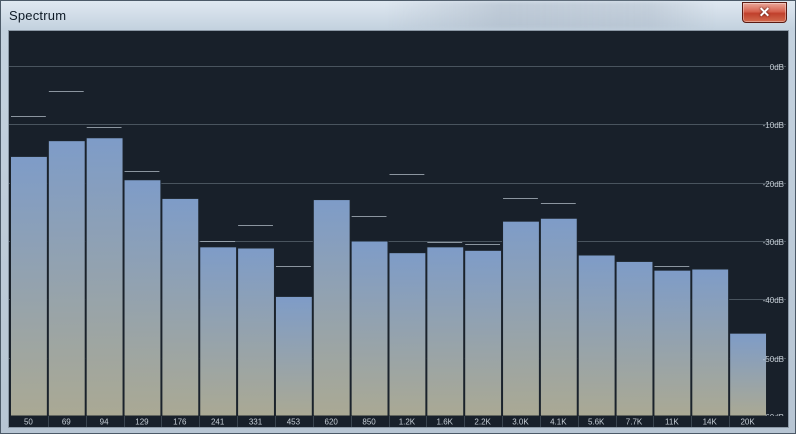 Image resolution: width=796 pixels, height=434 pixels. What do you see at coordinates (104, 422) in the screenshot?
I see `x-tick-label: 94` at bounding box center [104, 422].